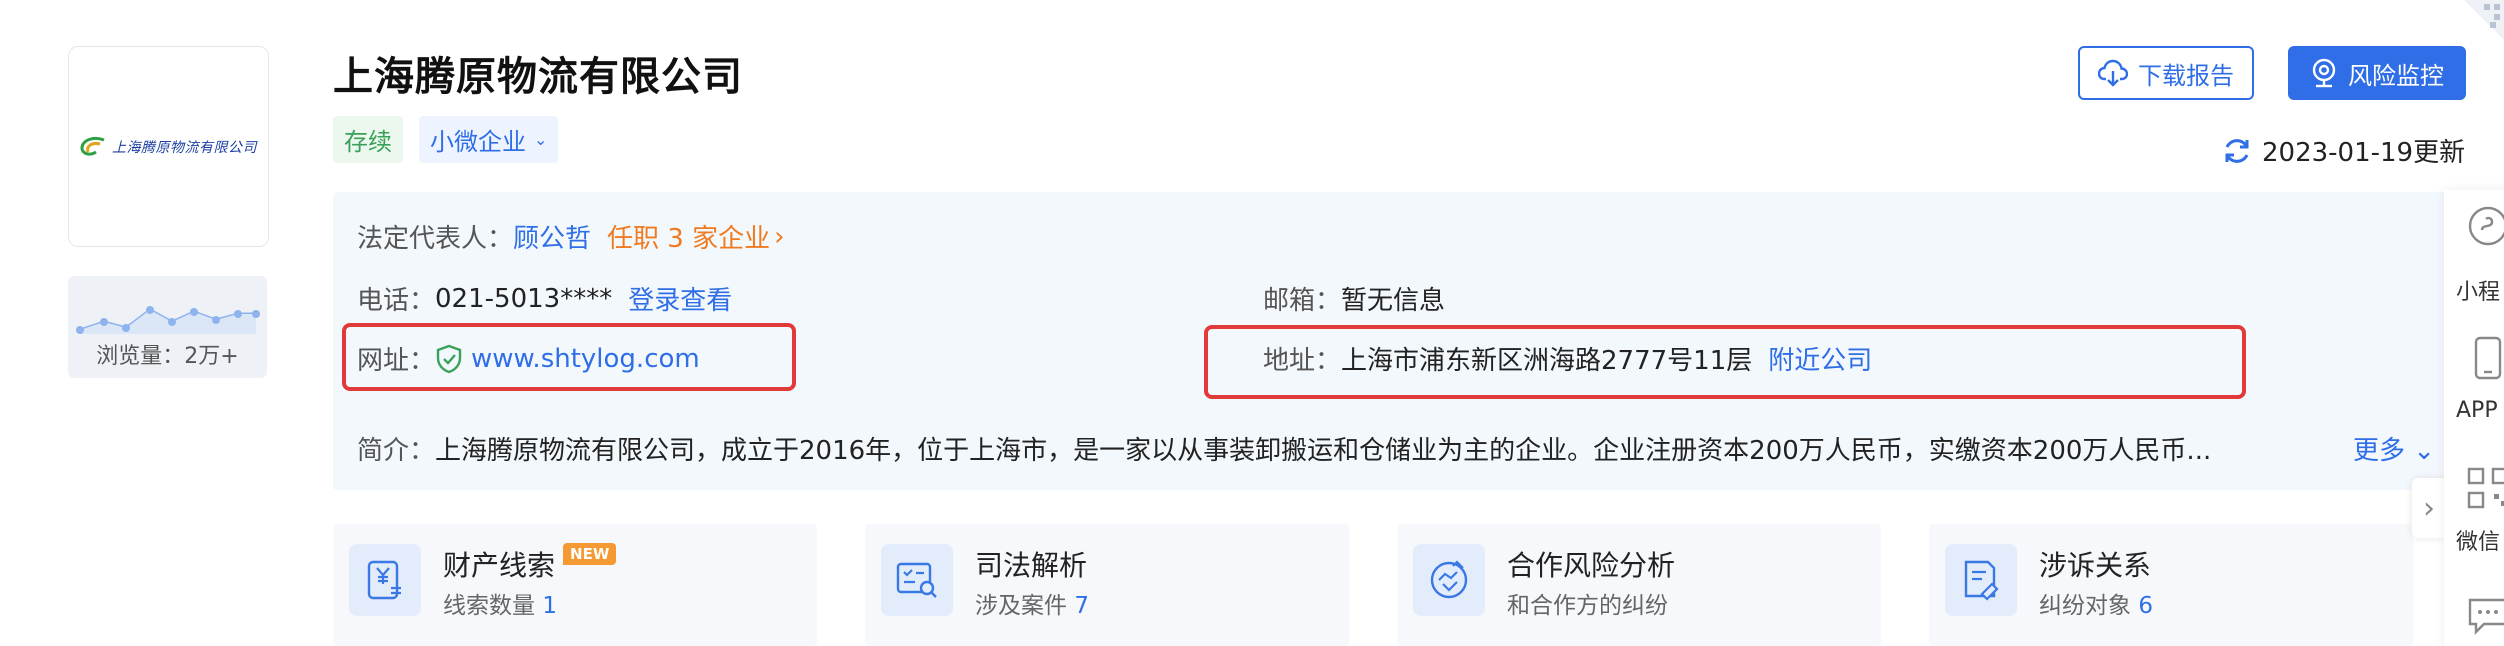  I want to click on assets-yen-icon, so click(385, 580).